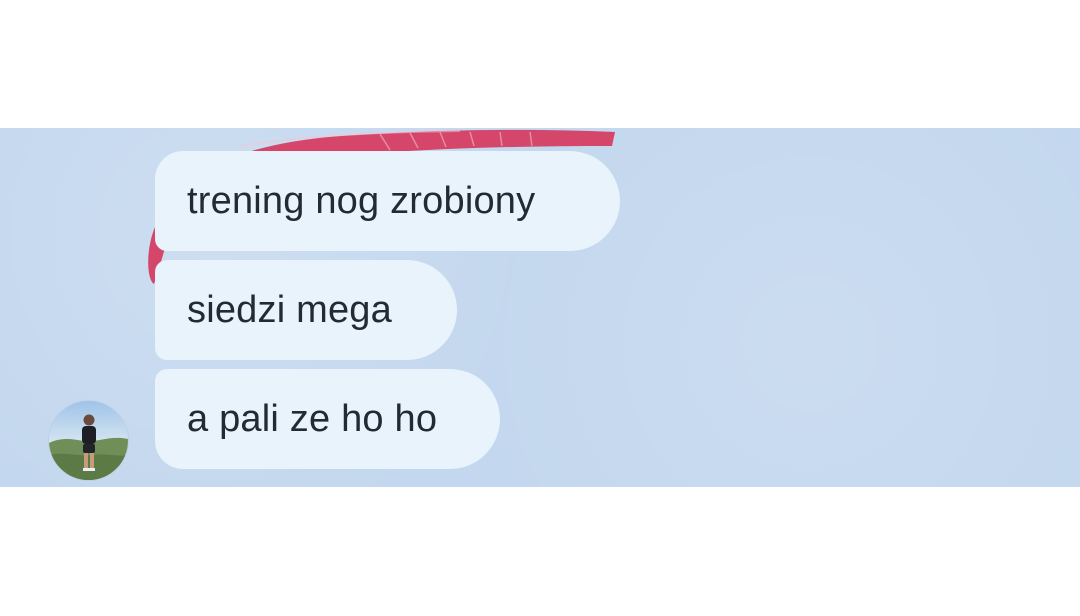 The height and width of the screenshot is (616, 1080). I want to click on message-text: trening nog zrobiony, so click(361, 200).